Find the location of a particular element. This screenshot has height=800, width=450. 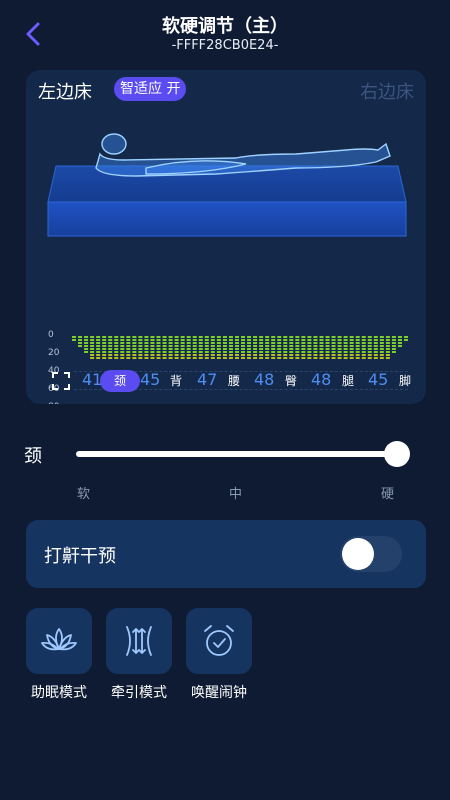

zone-selector: 颈 背 腰 臀 腿 脚 is located at coordinates (233, 381).